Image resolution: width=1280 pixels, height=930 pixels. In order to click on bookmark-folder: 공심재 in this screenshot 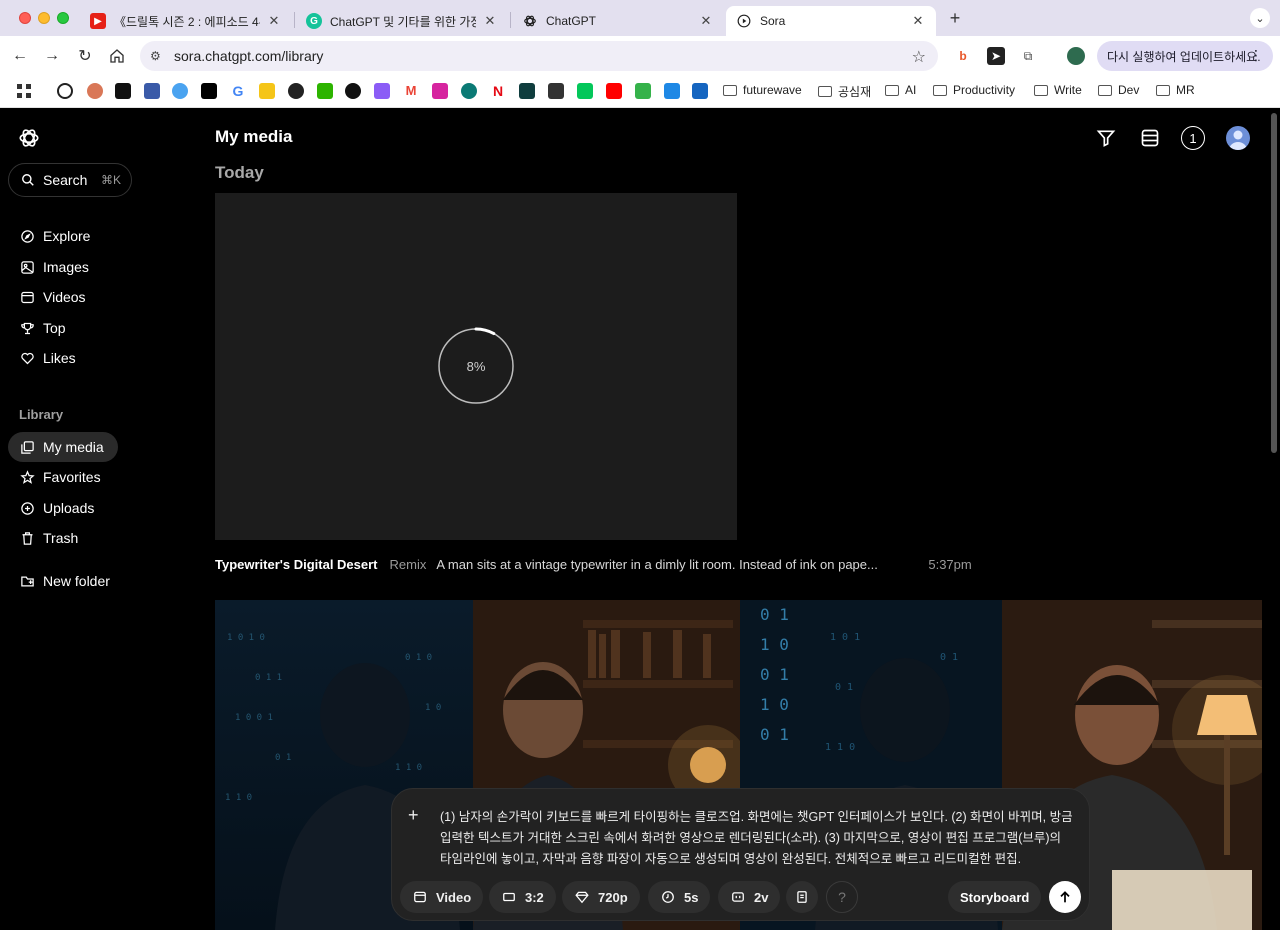, I will do `click(844, 91)`.